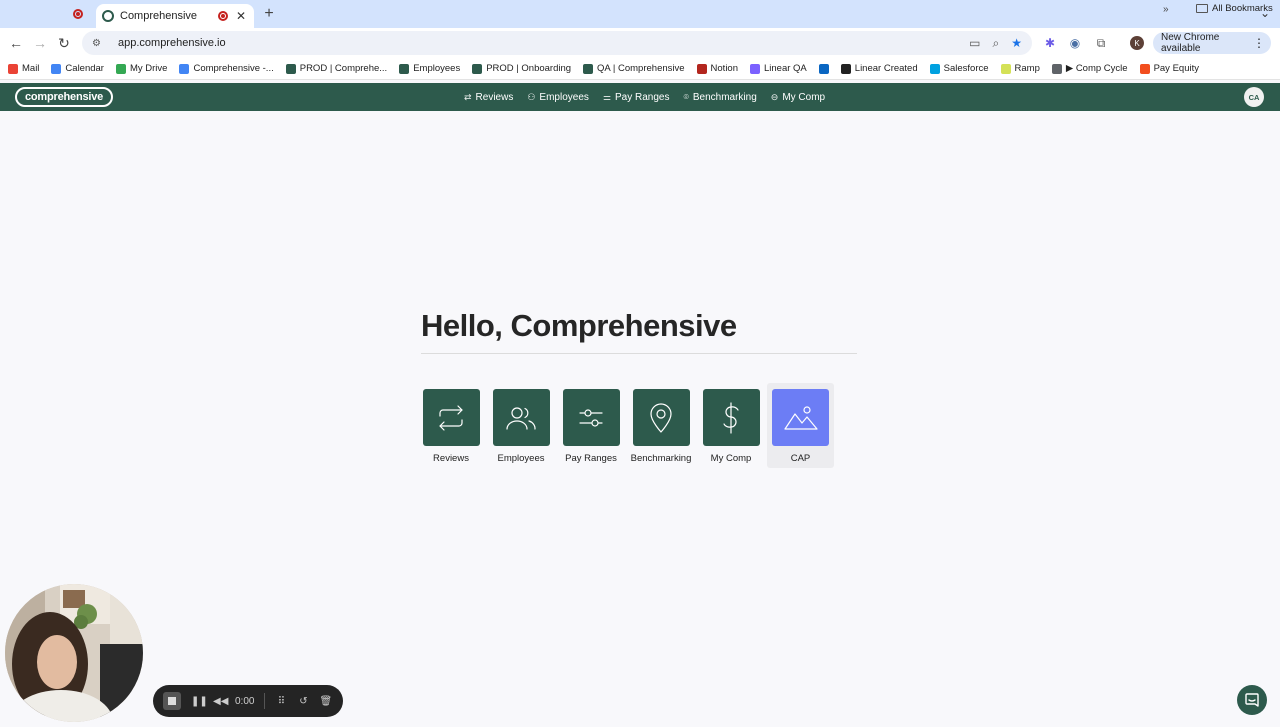 The image size is (1280, 727). What do you see at coordinates (521, 417) in the screenshot?
I see `employees-tile-box` at bounding box center [521, 417].